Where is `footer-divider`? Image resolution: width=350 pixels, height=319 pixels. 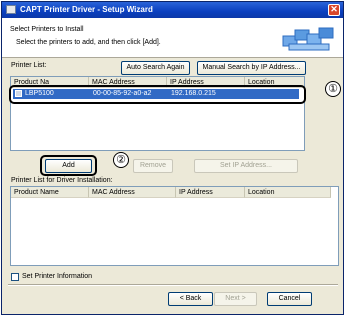
footer-divider is located at coordinates (173, 285).